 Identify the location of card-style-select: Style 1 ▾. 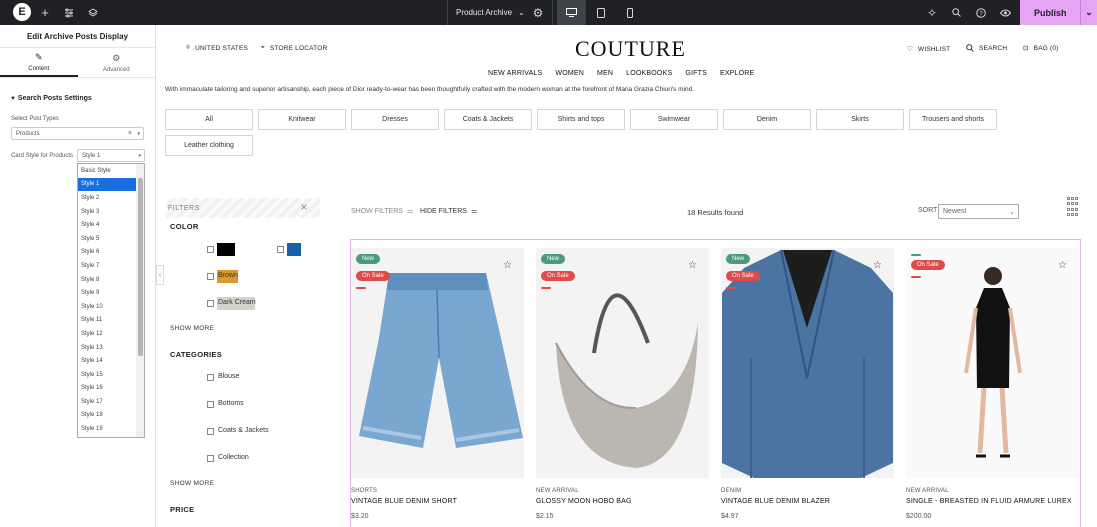
(111, 155).